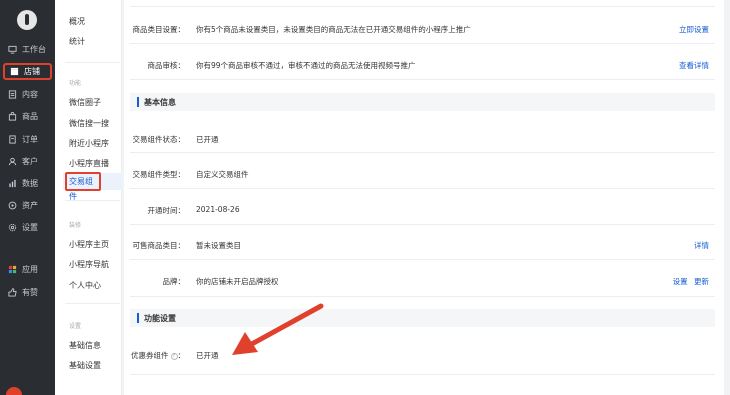 Image resolution: width=730 pixels, height=395 pixels. What do you see at coordinates (159, 174) in the screenshot?
I see `type-label: 交易组件类型：` at bounding box center [159, 174].